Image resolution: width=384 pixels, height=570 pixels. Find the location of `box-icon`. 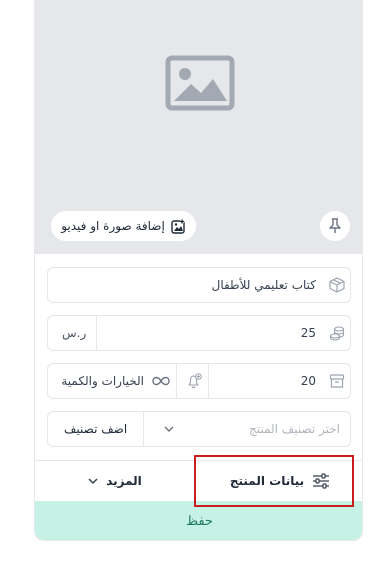

box-icon is located at coordinates (337, 285).